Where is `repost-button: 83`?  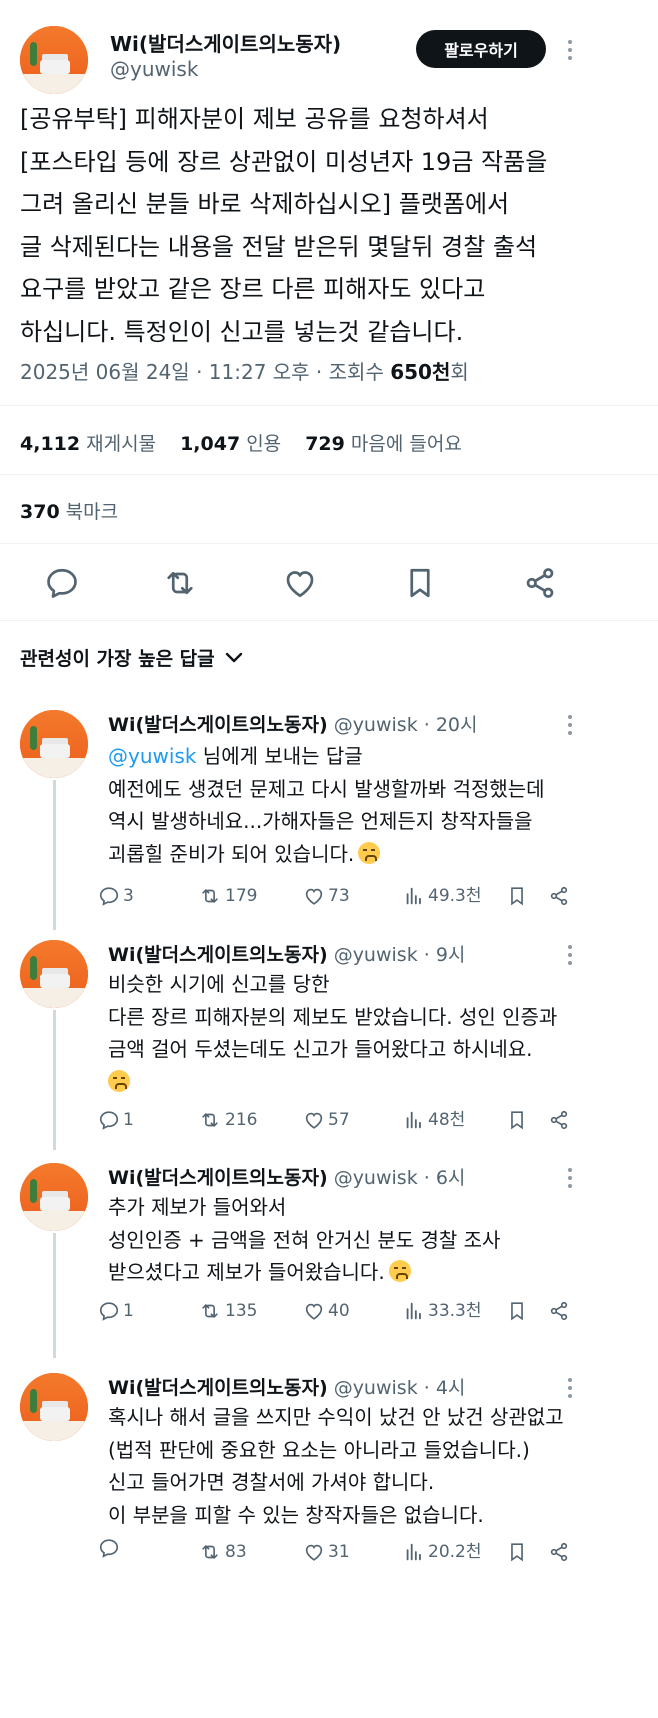
repost-button: 83 is located at coordinates (222, 1552).